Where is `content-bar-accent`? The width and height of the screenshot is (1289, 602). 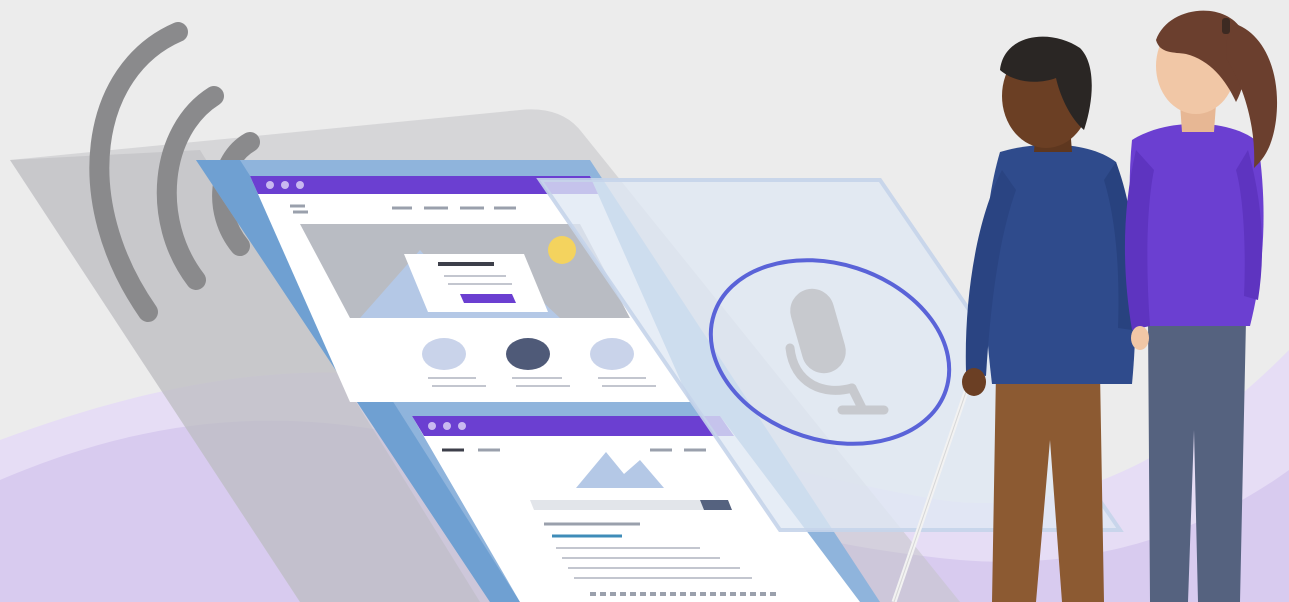
content-bar-accent is located at coordinates (716, 505).